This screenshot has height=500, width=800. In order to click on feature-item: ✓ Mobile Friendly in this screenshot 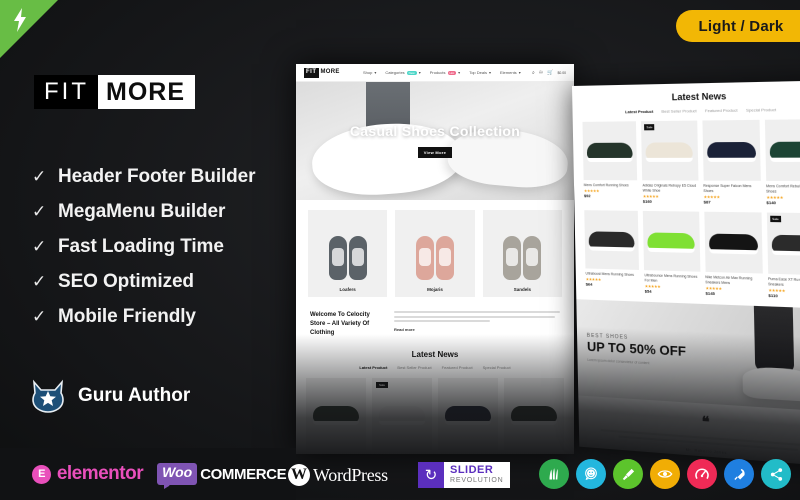, I will do `click(159, 317)`.